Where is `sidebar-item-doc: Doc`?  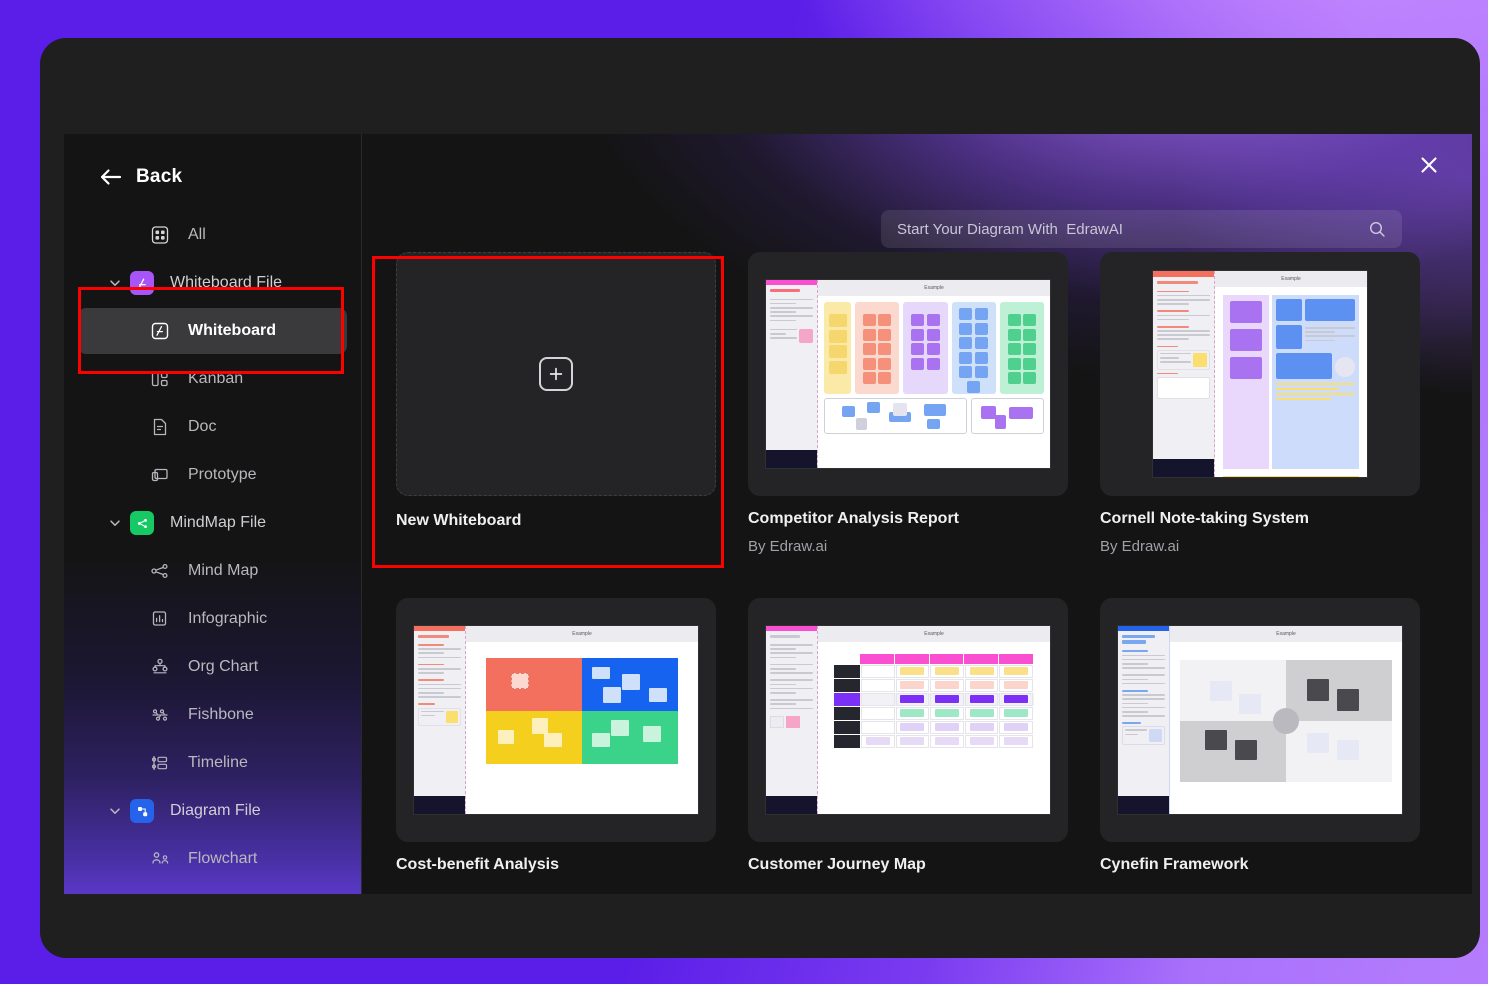
sidebar-item-doc: Doc is located at coordinates (212, 427).